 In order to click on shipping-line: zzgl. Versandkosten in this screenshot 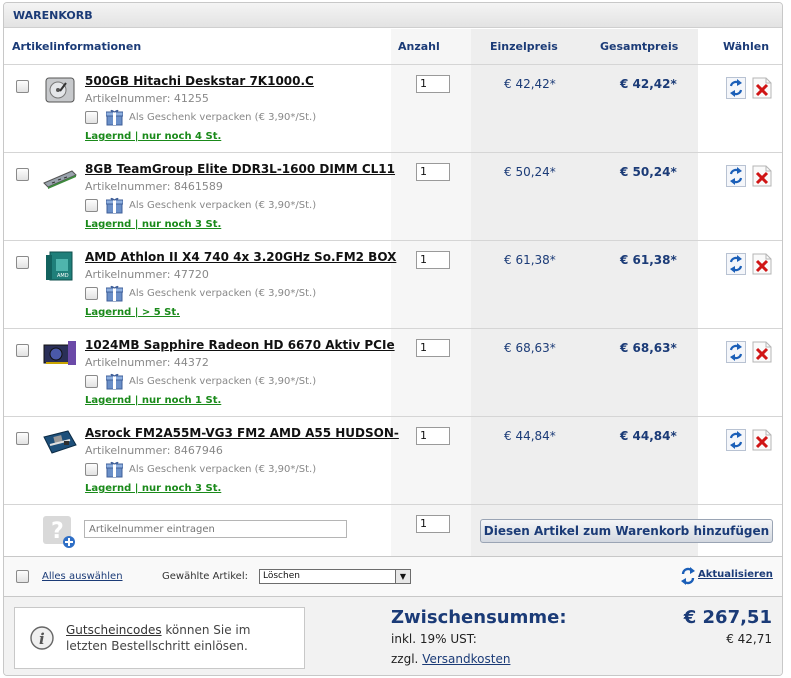, I will do `click(450, 659)`.